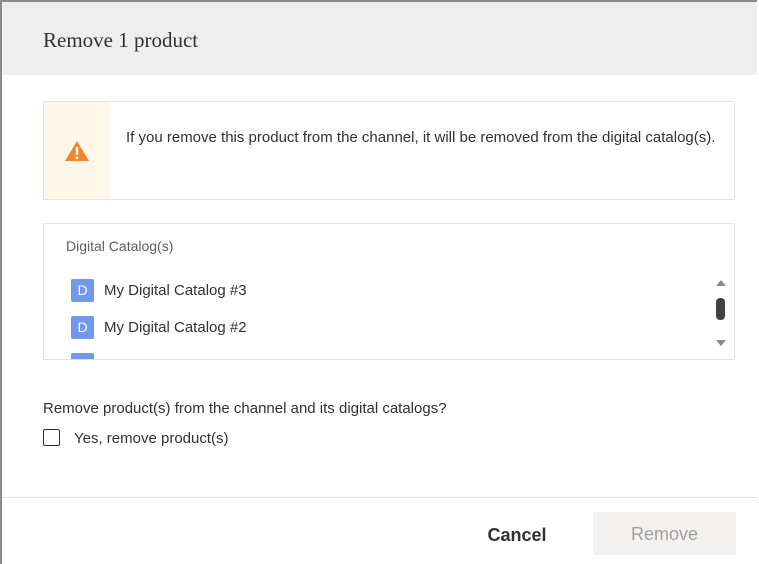  What do you see at coordinates (175, 327) in the screenshot?
I see `catalog-name: My Digital Catalog #2` at bounding box center [175, 327].